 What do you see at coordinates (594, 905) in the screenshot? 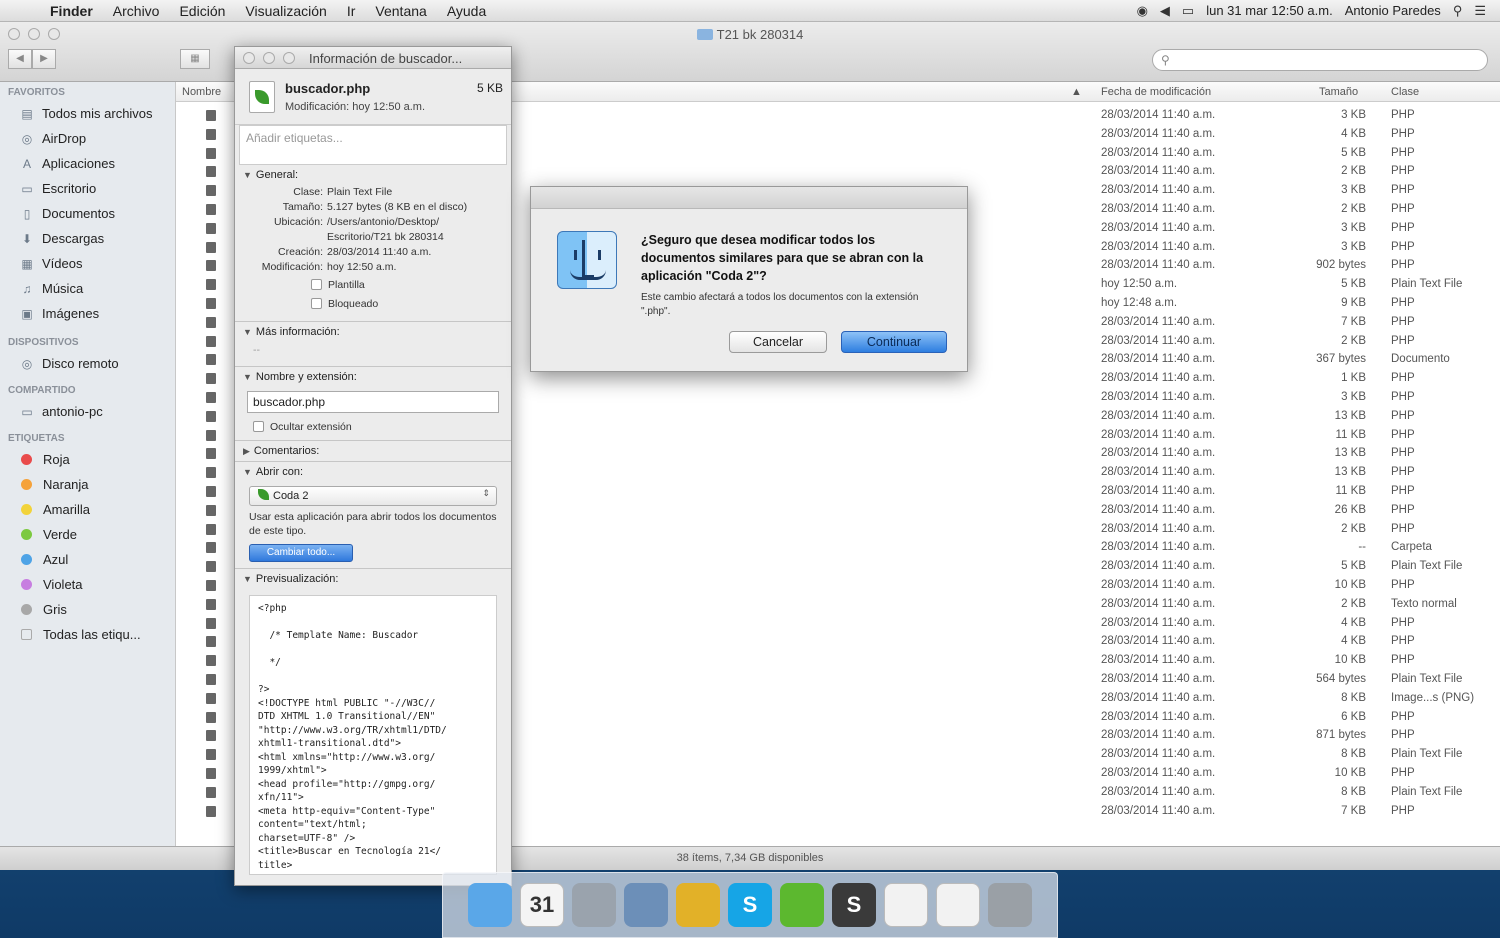
I see `launchpad-icon` at bounding box center [594, 905].